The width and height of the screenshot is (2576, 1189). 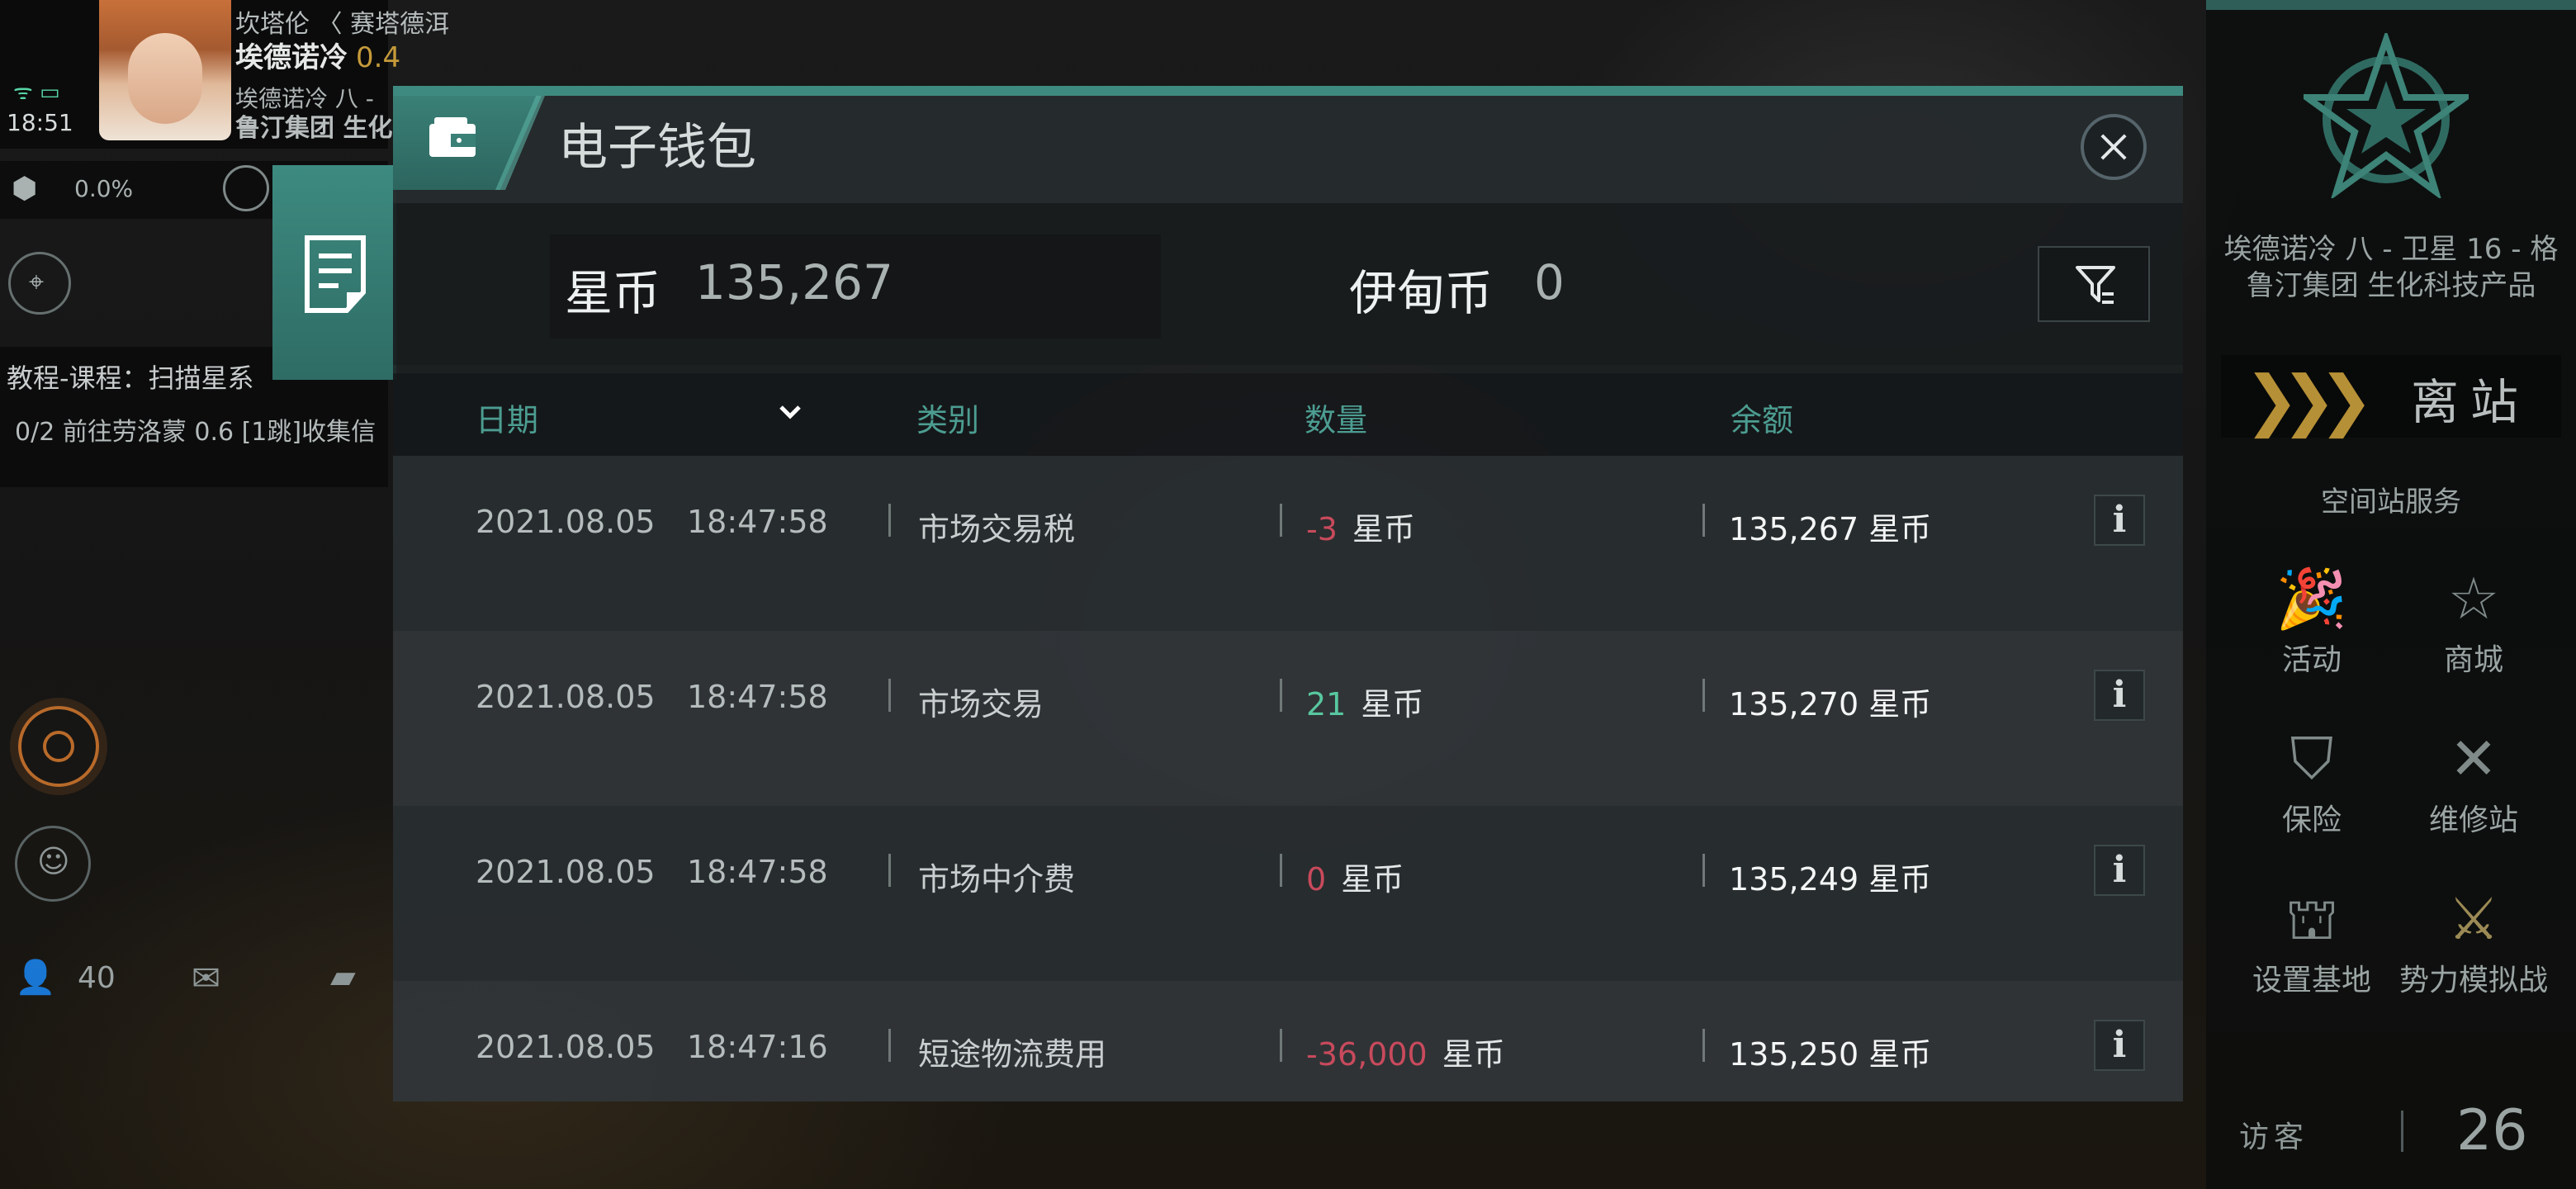 What do you see at coordinates (790, 412) in the screenshot?
I see `sort-chevron-down-icon` at bounding box center [790, 412].